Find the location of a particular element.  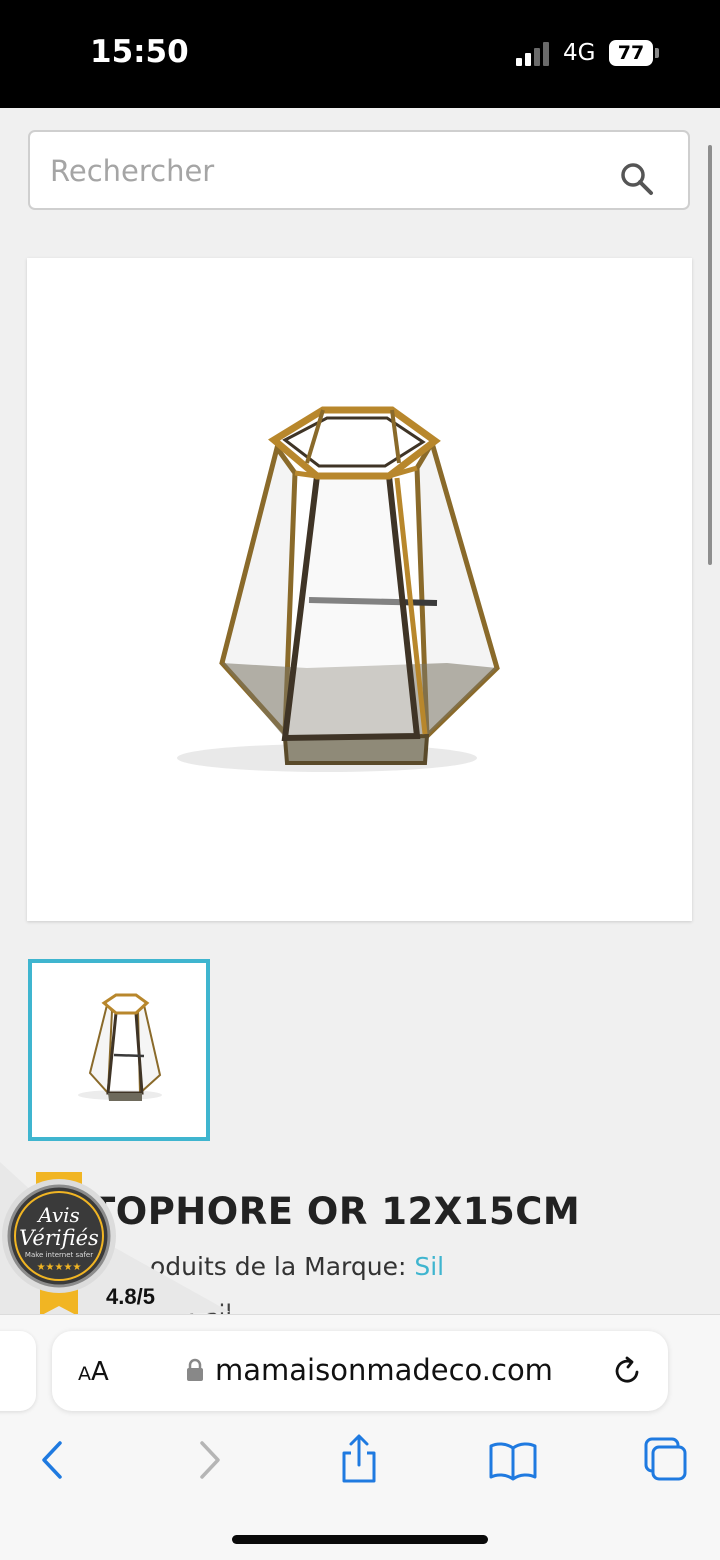

product-title: TOPHORE OR 12X15CM is located at coordinates (335, 1211).